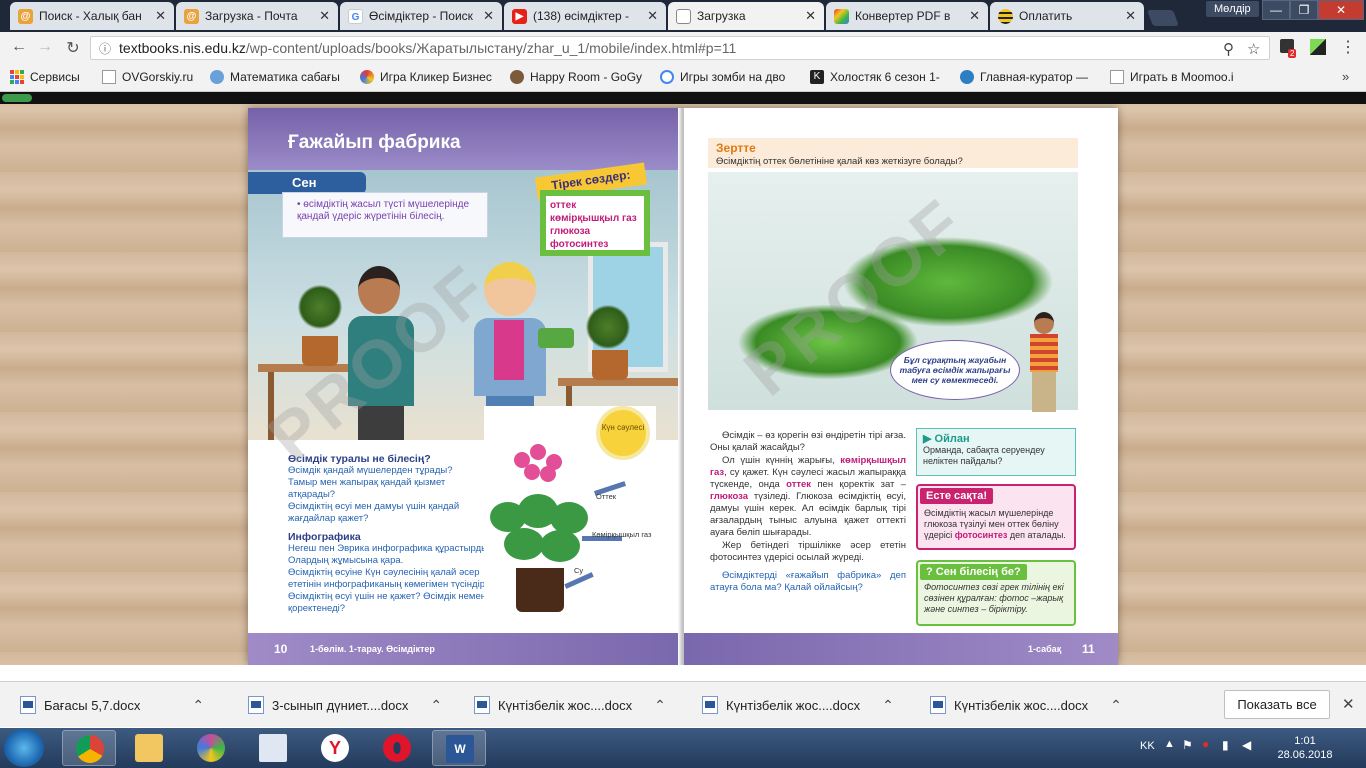 The image size is (1366, 768). I want to click on taskbar-paint, so click(211, 748).